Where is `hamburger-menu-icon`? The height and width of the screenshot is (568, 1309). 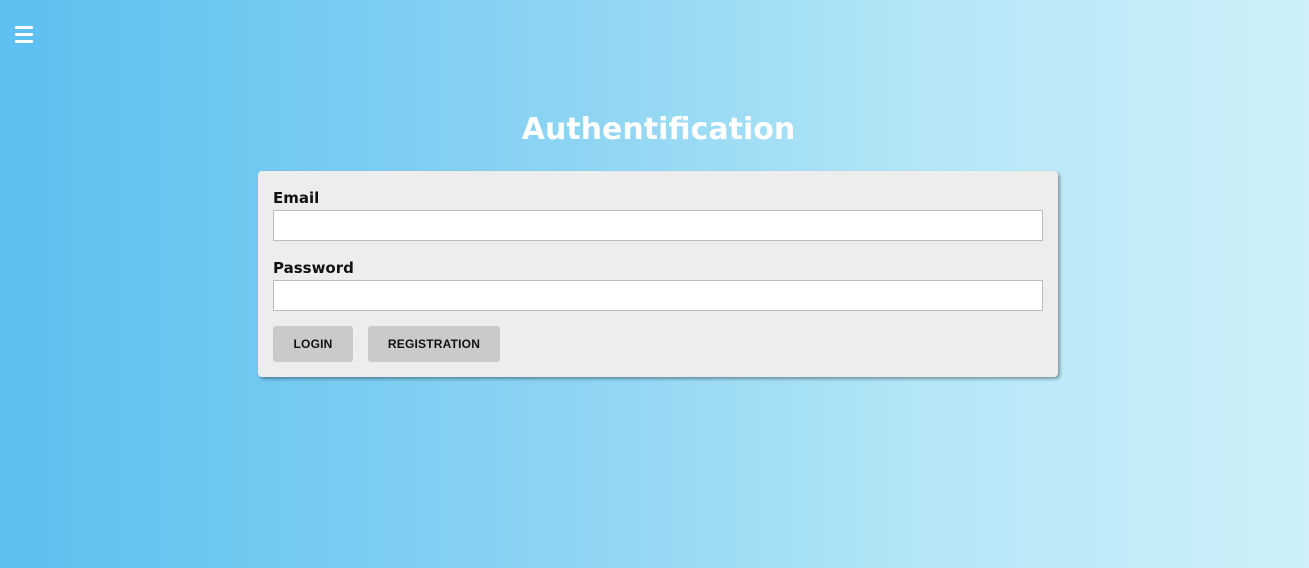 hamburger-menu-icon is located at coordinates (24, 34).